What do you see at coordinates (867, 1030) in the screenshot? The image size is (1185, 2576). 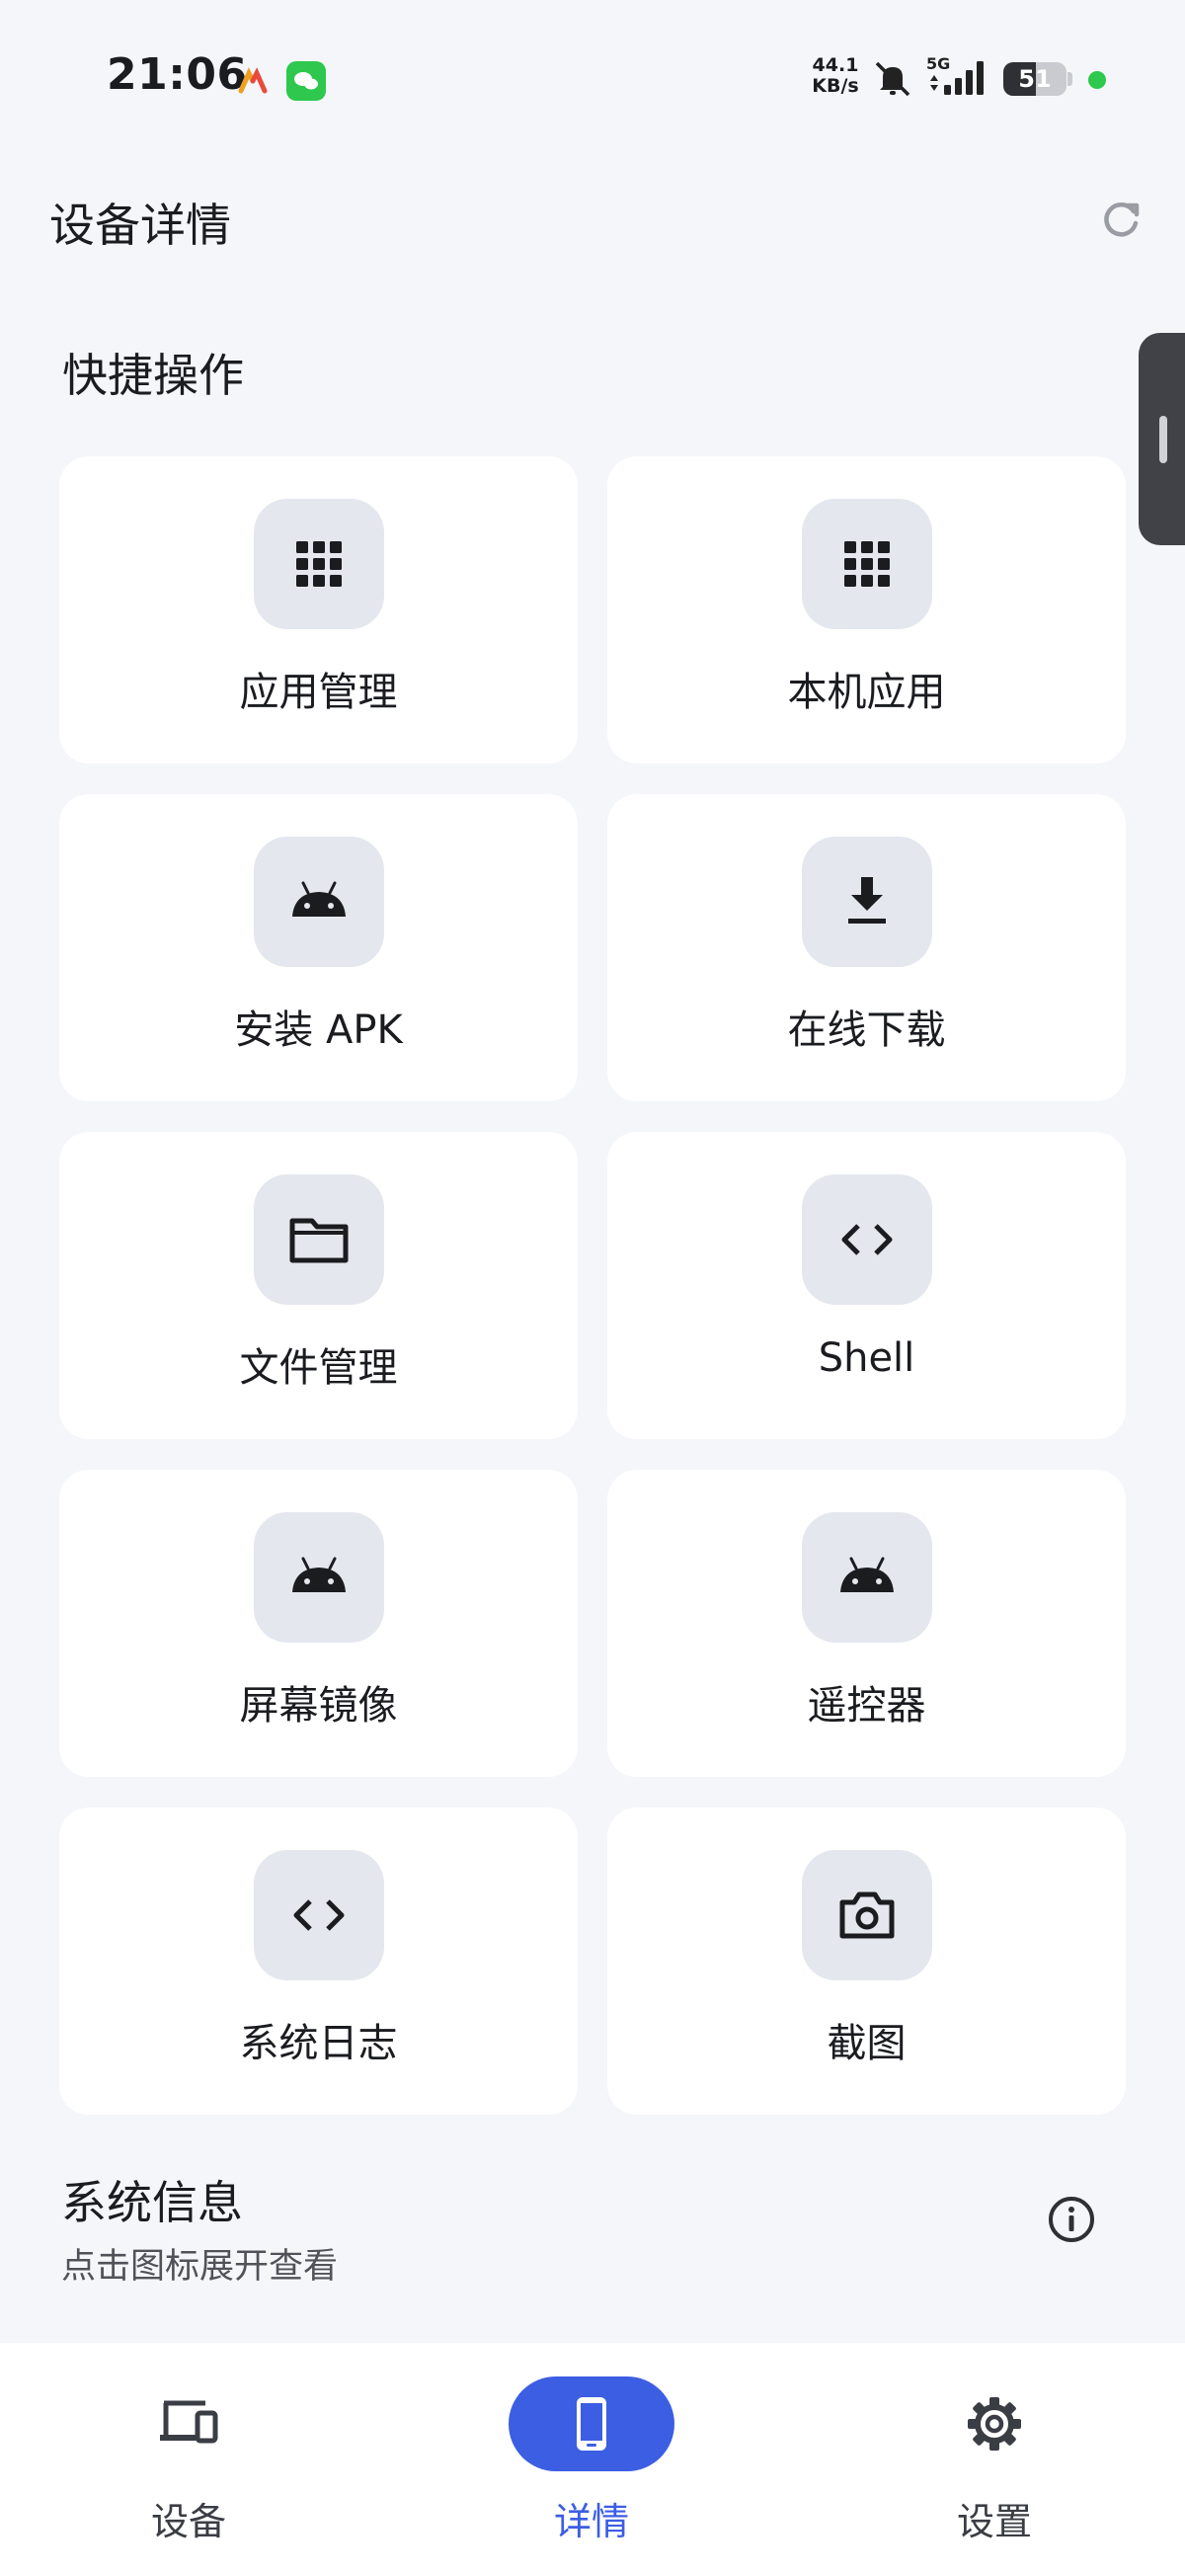 I see `action-label: 在线下载` at bounding box center [867, 1030].